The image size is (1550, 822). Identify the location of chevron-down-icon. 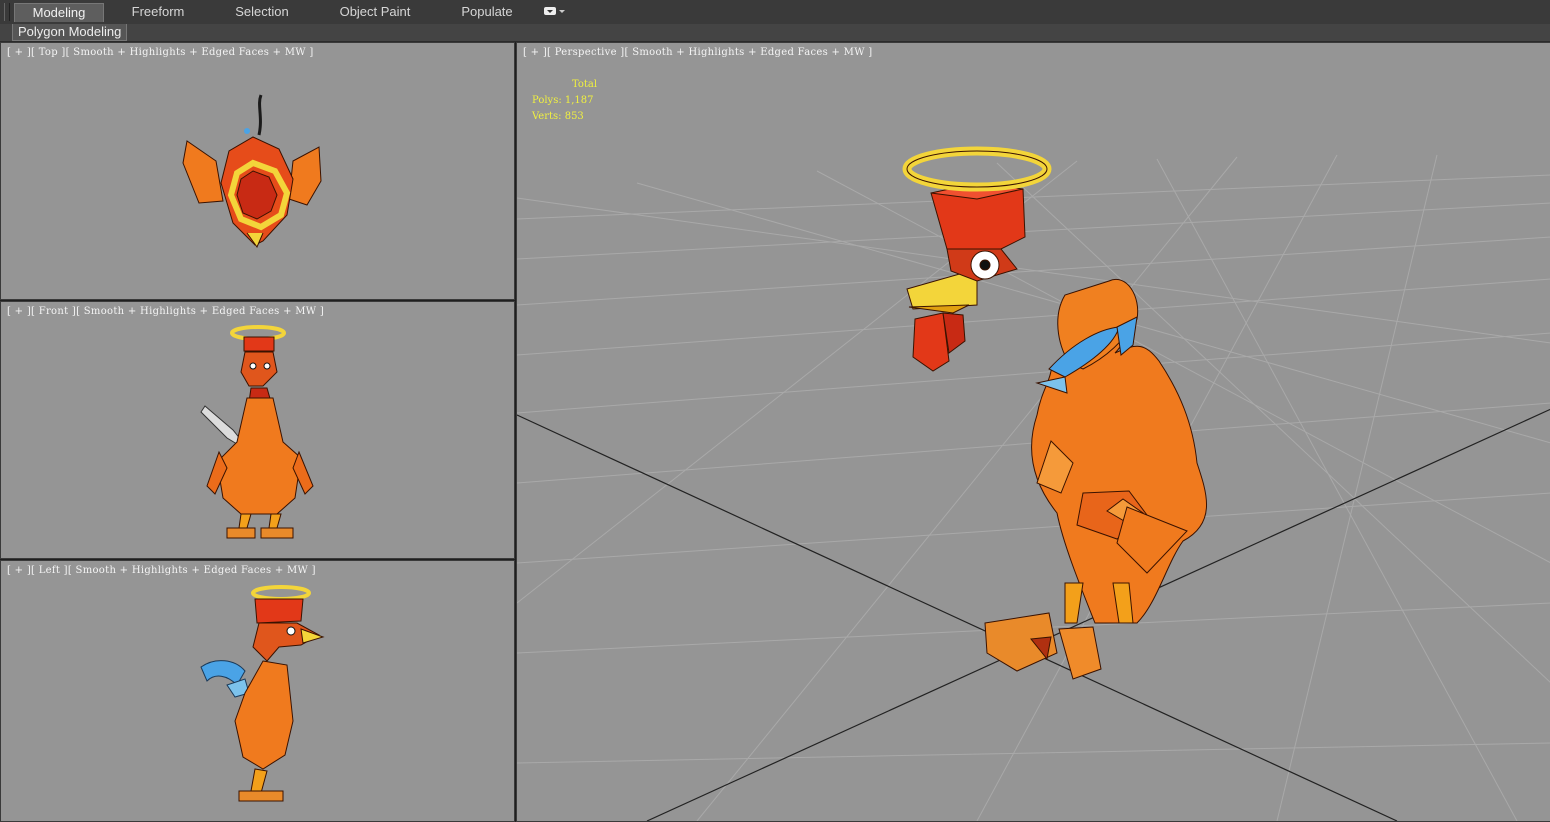
(562, 11).